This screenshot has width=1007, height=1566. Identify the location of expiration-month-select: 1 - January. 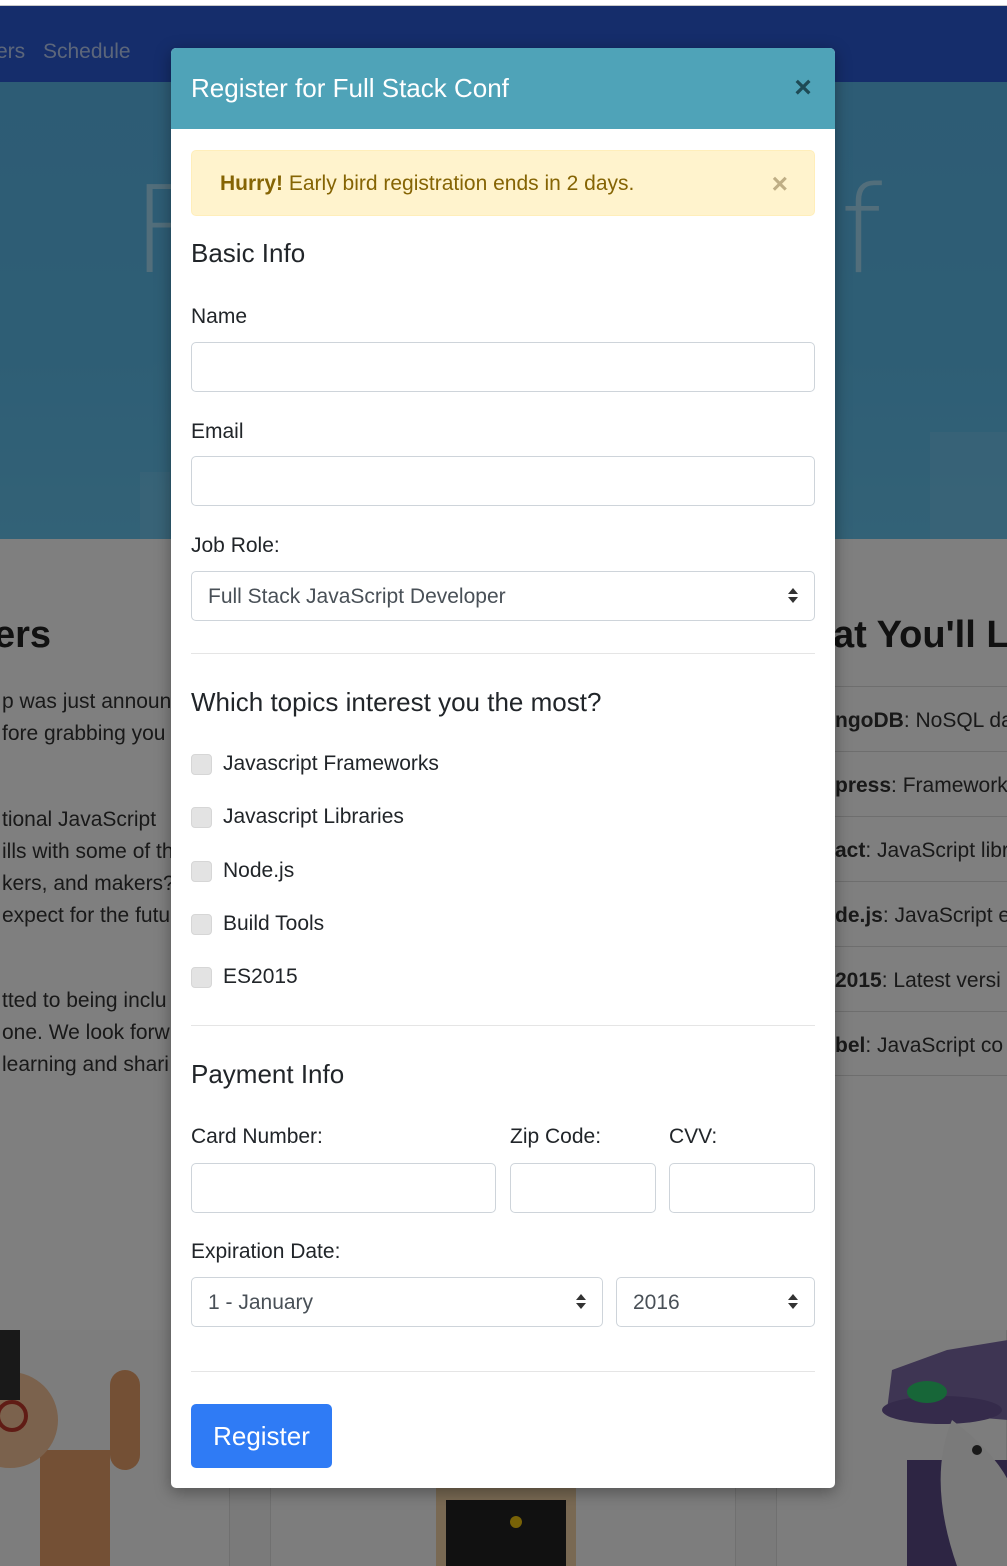
(397, 1302).